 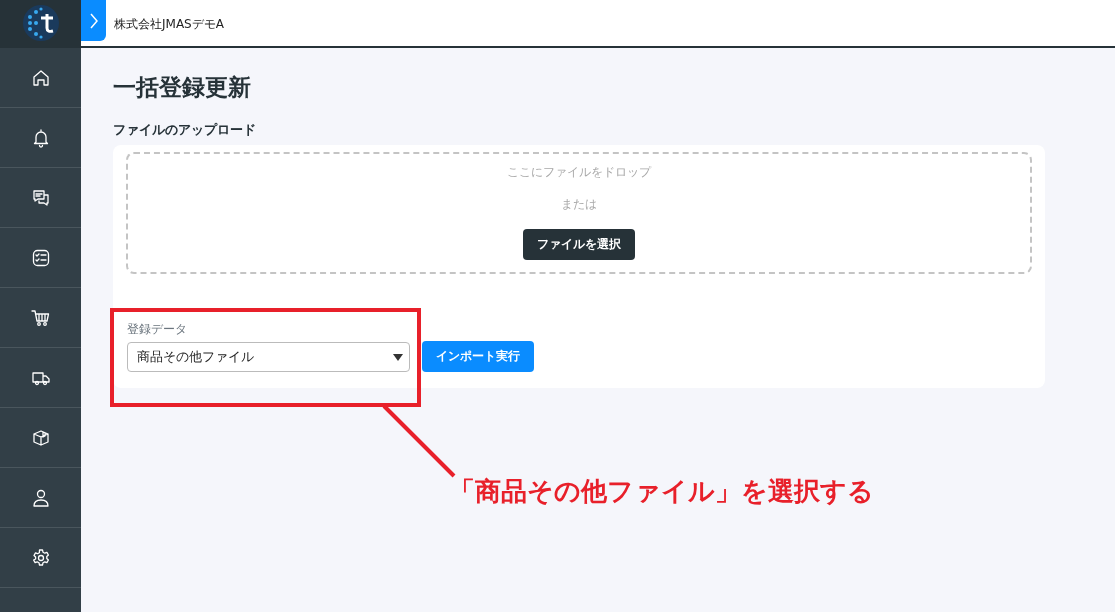 What do you see at coordinates (157, 329) in the screenshot?
I see `select-label: 登録データ` at bounding box center [157, 329].